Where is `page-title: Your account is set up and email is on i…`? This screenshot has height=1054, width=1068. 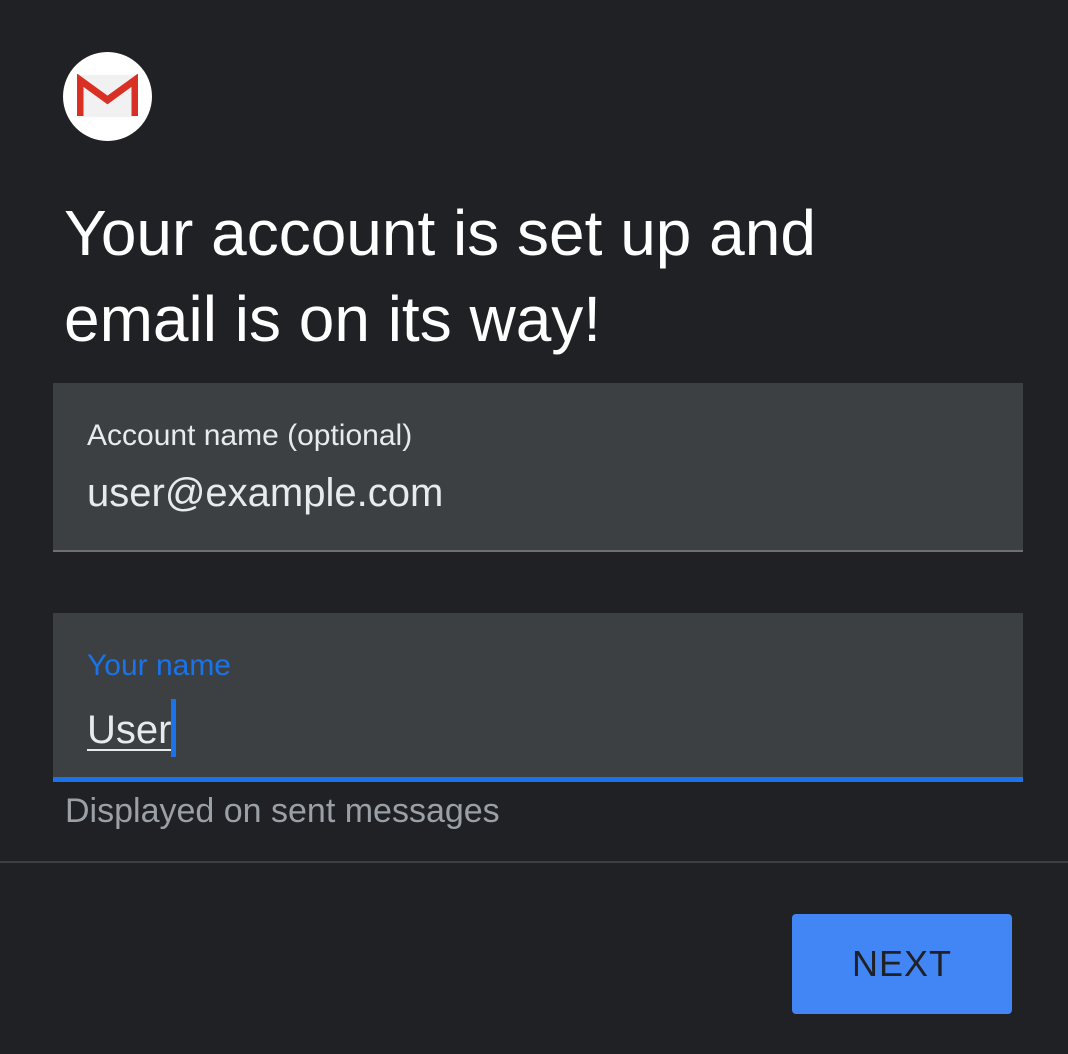 page-title: Your account is set up and email is on i… is located at coordinates (440, 276).